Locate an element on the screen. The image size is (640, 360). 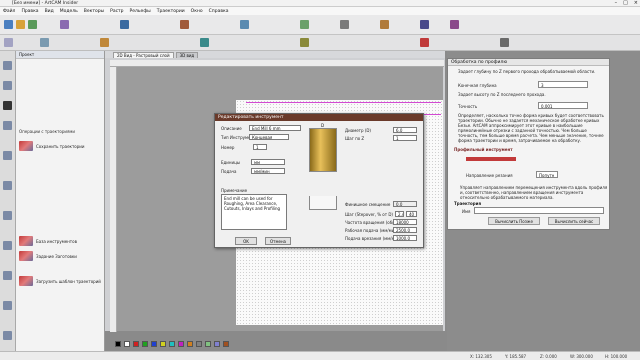
transform-icon is located at coordinates (44, 42).